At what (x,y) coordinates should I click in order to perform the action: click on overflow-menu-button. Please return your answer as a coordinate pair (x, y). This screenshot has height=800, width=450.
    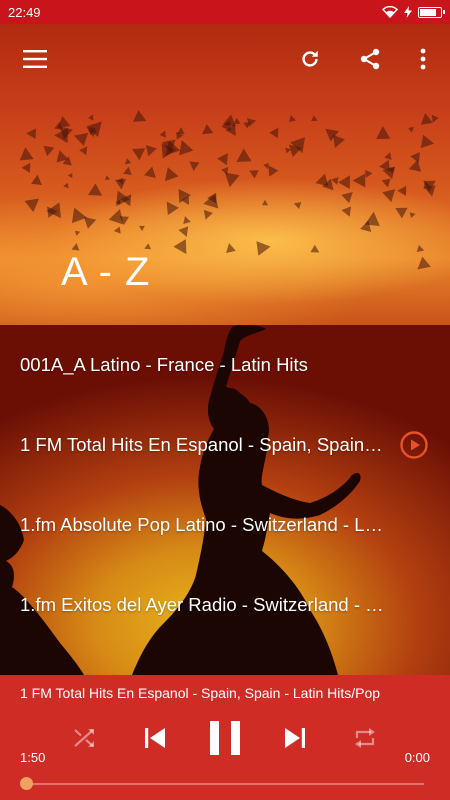
    Looking at the image, I should click on (423, 59).